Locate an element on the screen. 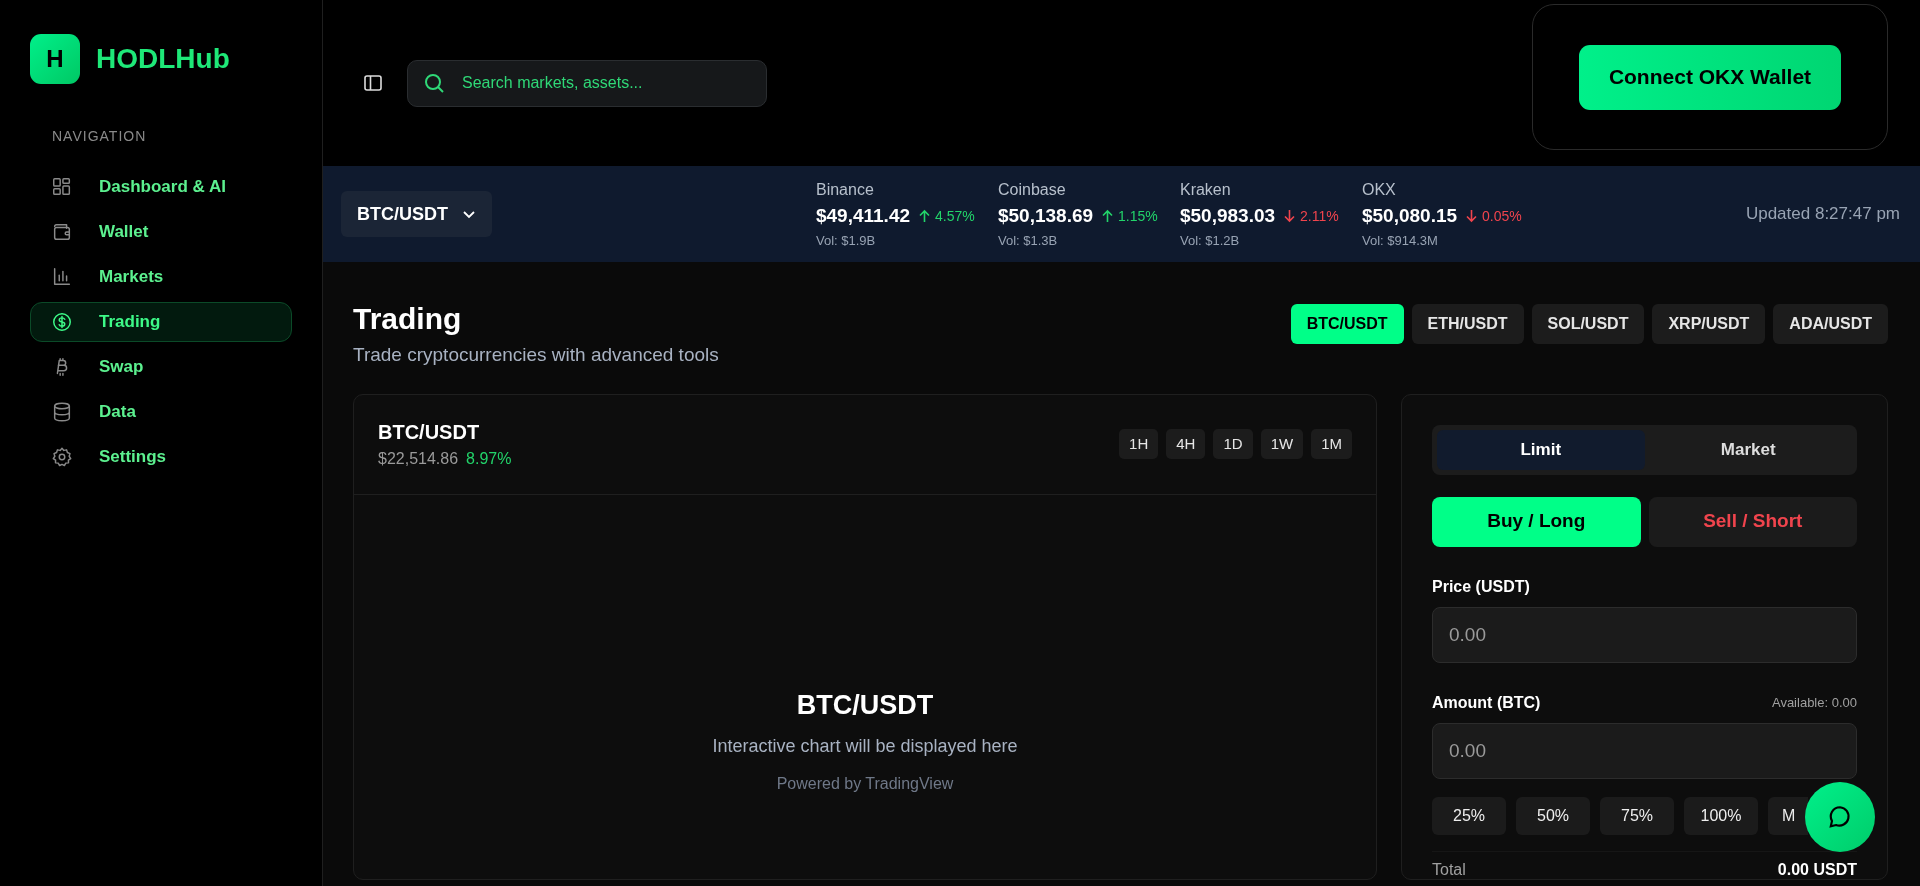  order-type-tab: Market is located at coordinates (1748, 449).